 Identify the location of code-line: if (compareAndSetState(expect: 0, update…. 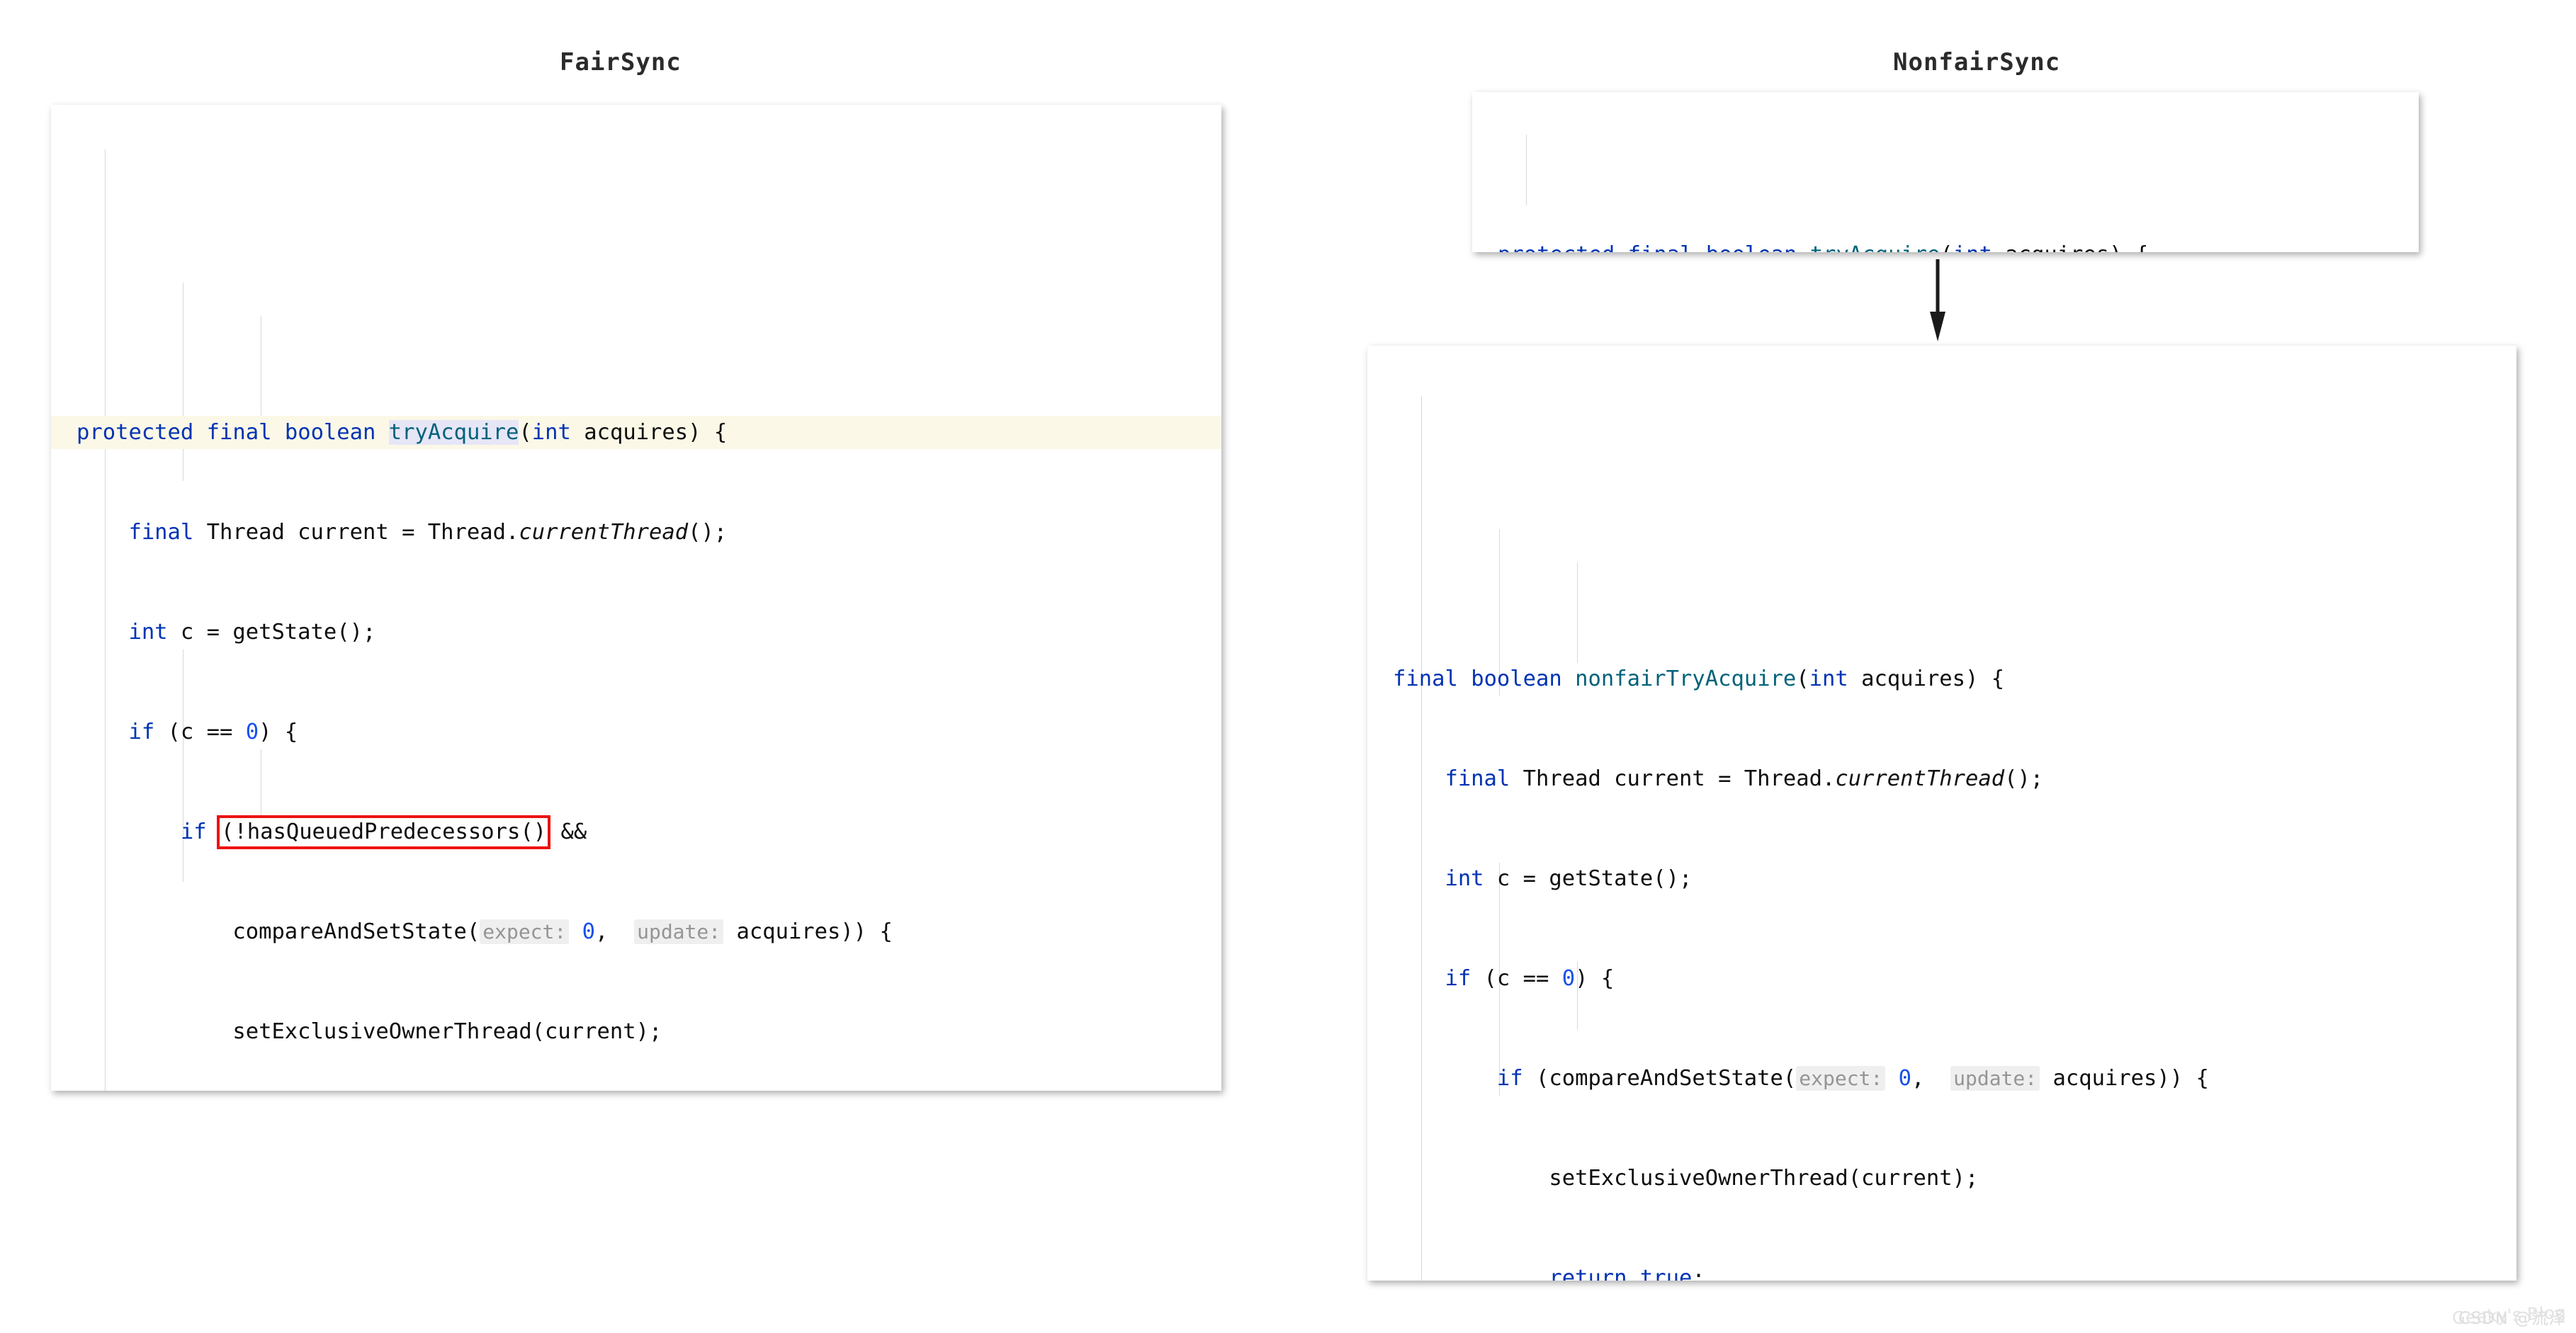
(1852, 1078).